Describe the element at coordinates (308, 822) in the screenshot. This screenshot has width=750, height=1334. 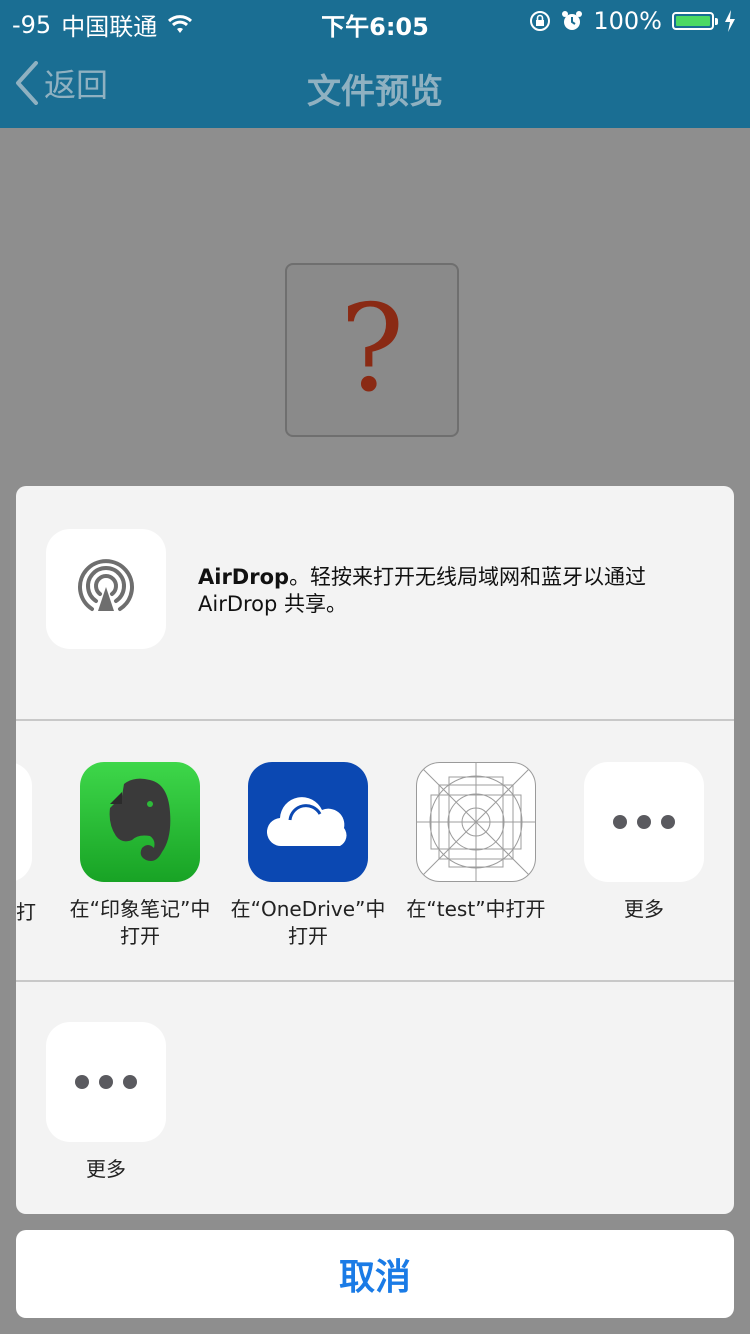
I see `onedrive-icon` at that location.